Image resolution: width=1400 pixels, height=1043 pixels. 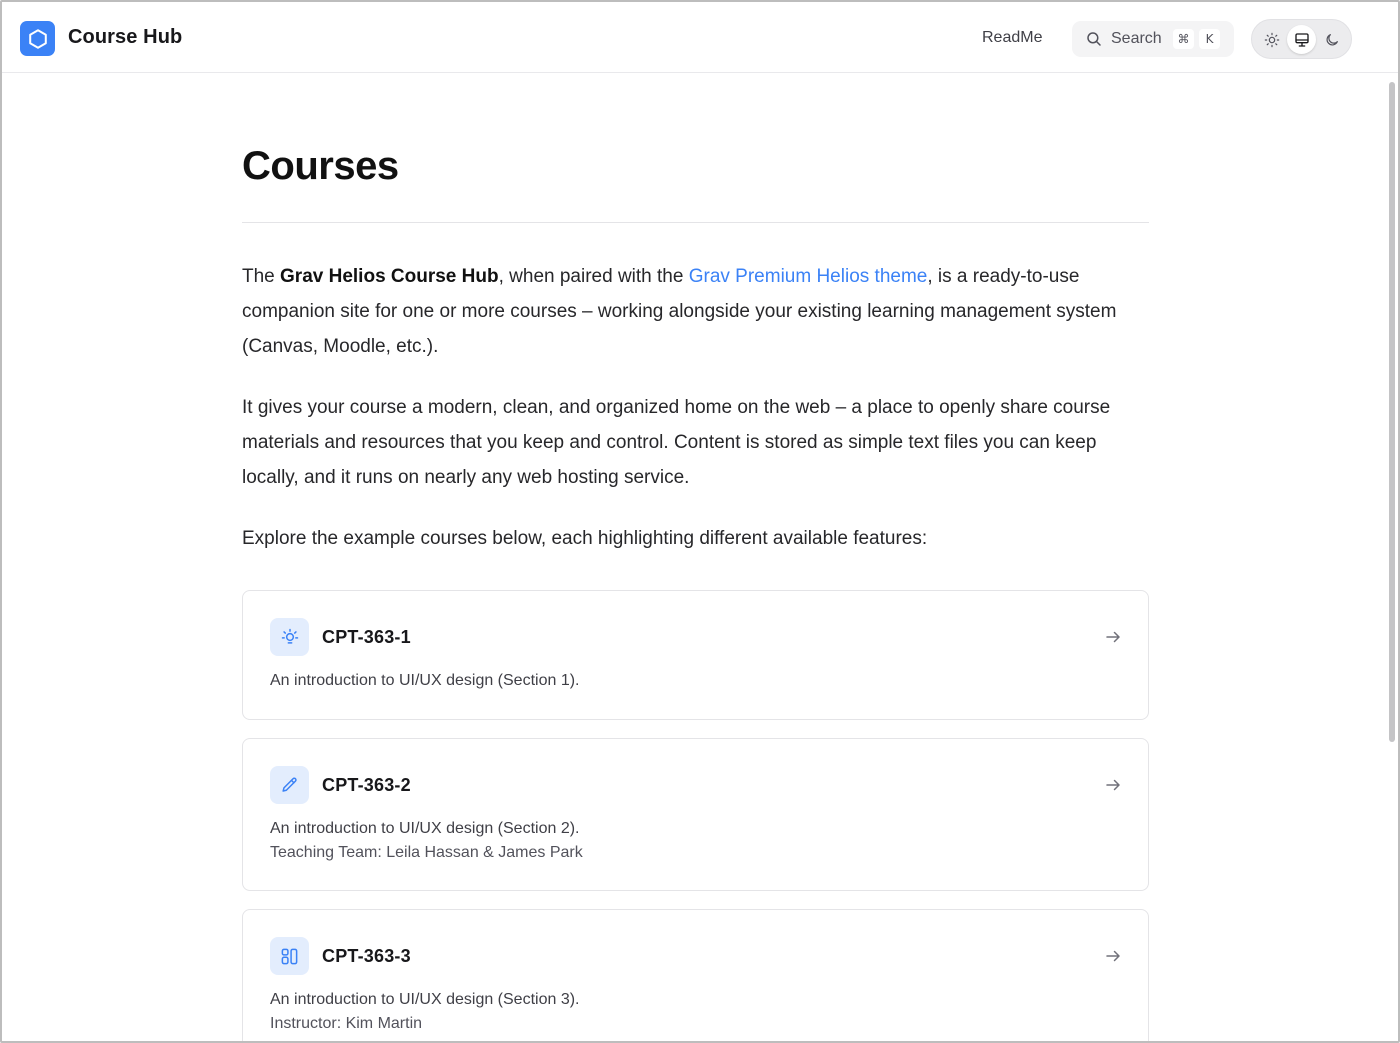 I want to click on theme-dark-button, so click(x=1331, y=39).